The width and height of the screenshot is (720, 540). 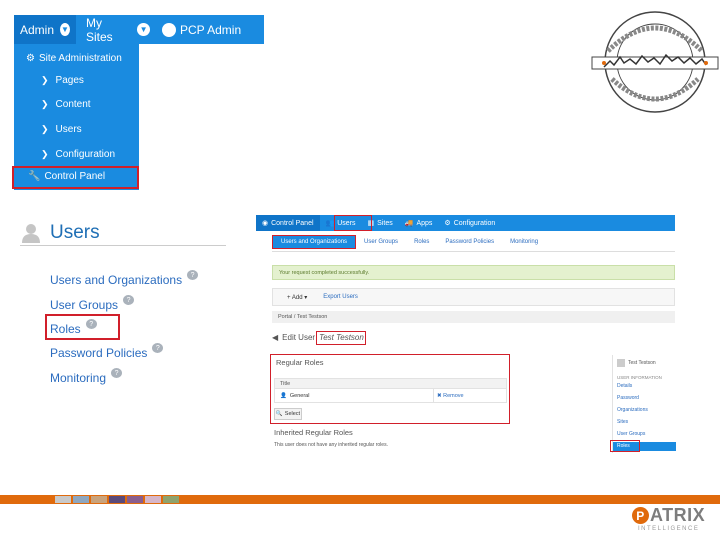 I want to click on link-label: Password Policies, so click(x=99, y=353).